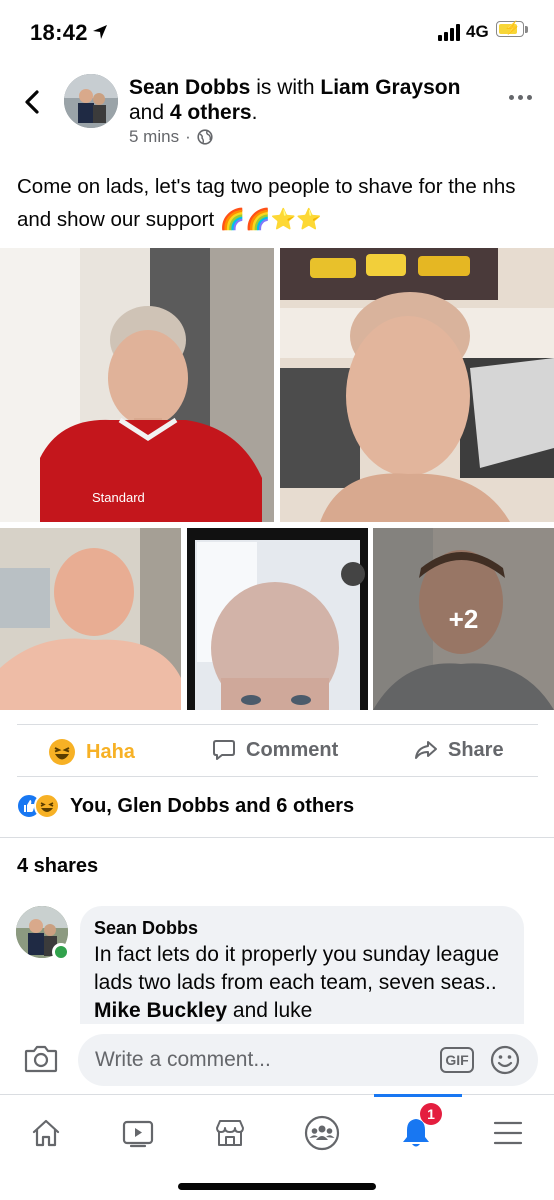  I want to click on comment-composer: Write a comment... GIF, so click(277, 1059).